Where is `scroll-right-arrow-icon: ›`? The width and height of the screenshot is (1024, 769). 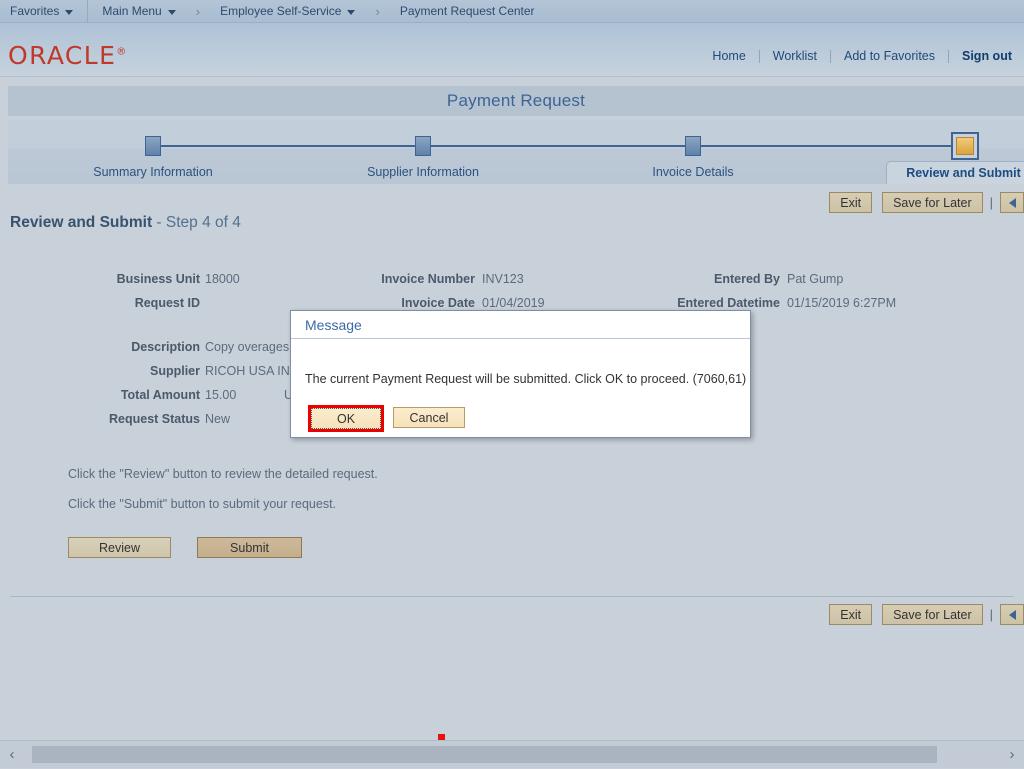
scroll-right-arrow-icon: › is located at coordinates (1012, 755).